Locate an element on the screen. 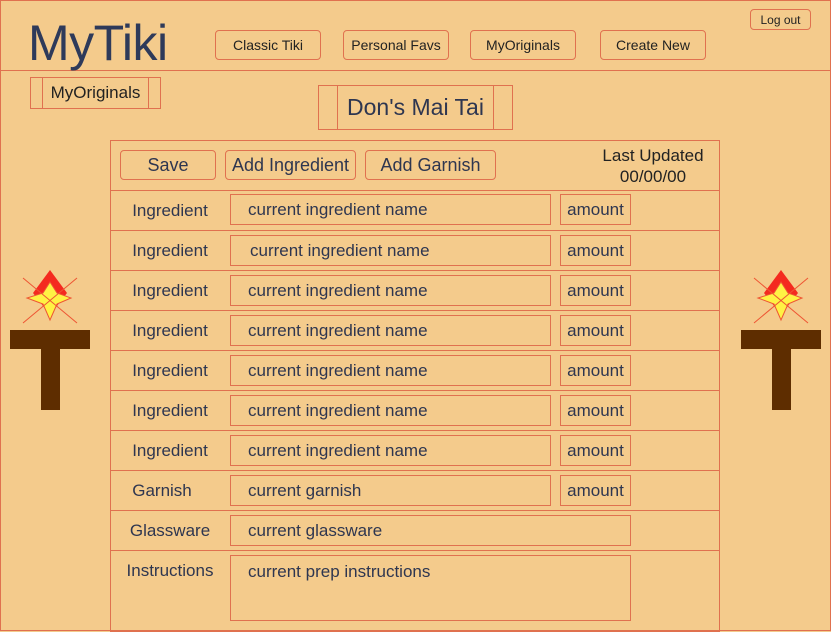  last-updated: Last Updated 00/00/00 is located at coordinates (653, 166).